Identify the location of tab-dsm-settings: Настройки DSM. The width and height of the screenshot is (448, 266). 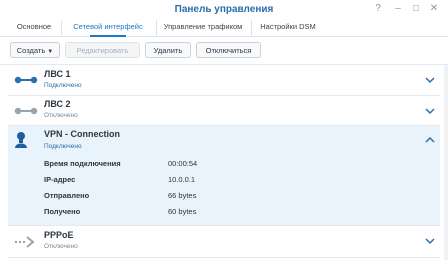
(287, 28).